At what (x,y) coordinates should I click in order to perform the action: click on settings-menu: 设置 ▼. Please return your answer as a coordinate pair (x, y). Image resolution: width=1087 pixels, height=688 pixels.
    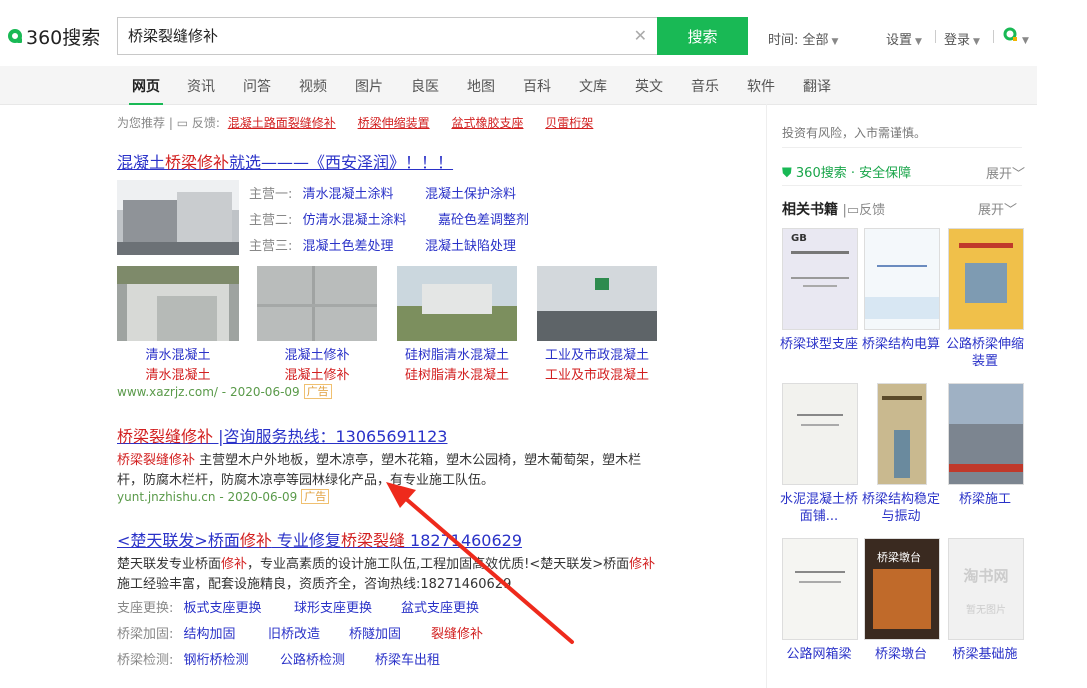
    Looking at the image, I should click on (904, 38).